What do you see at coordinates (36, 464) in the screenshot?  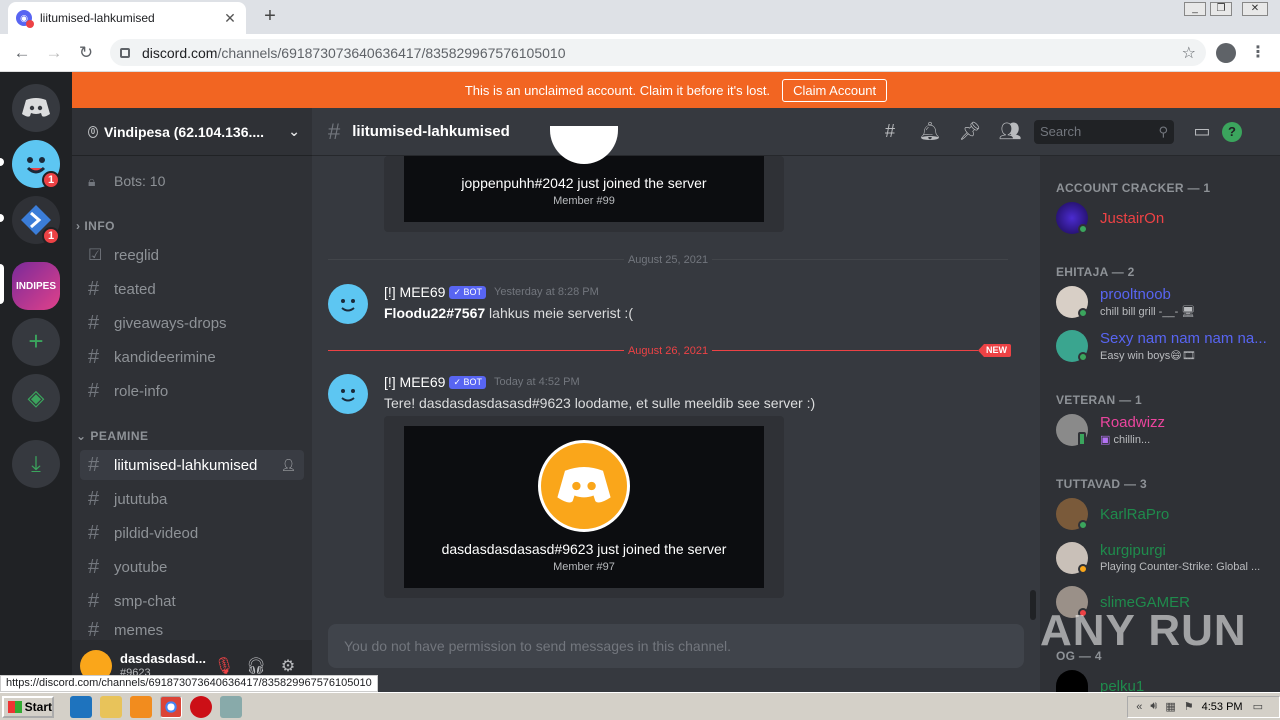 I see `download-icon: ⤓` at bounding box center [36, 464].